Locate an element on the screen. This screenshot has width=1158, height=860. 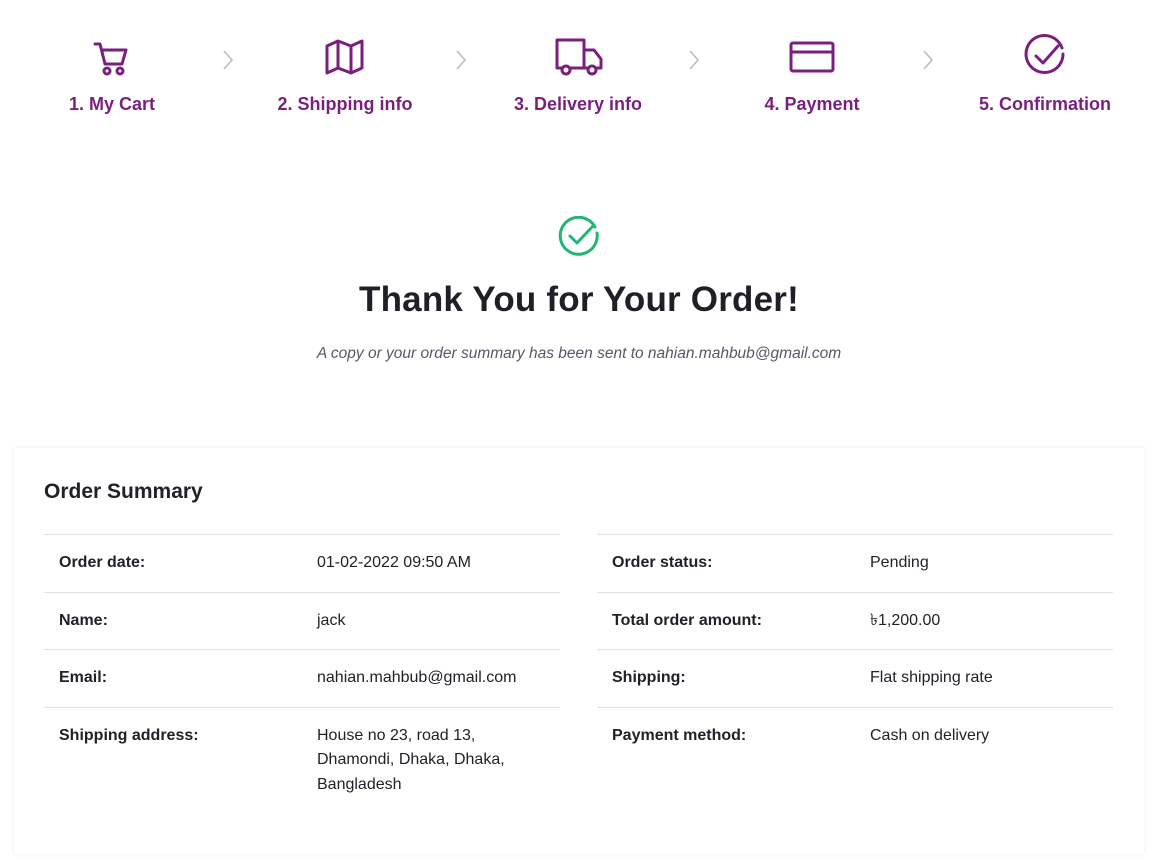
field-value: 01-02-2022 09:50 AM is located at coordinates (431, 563).